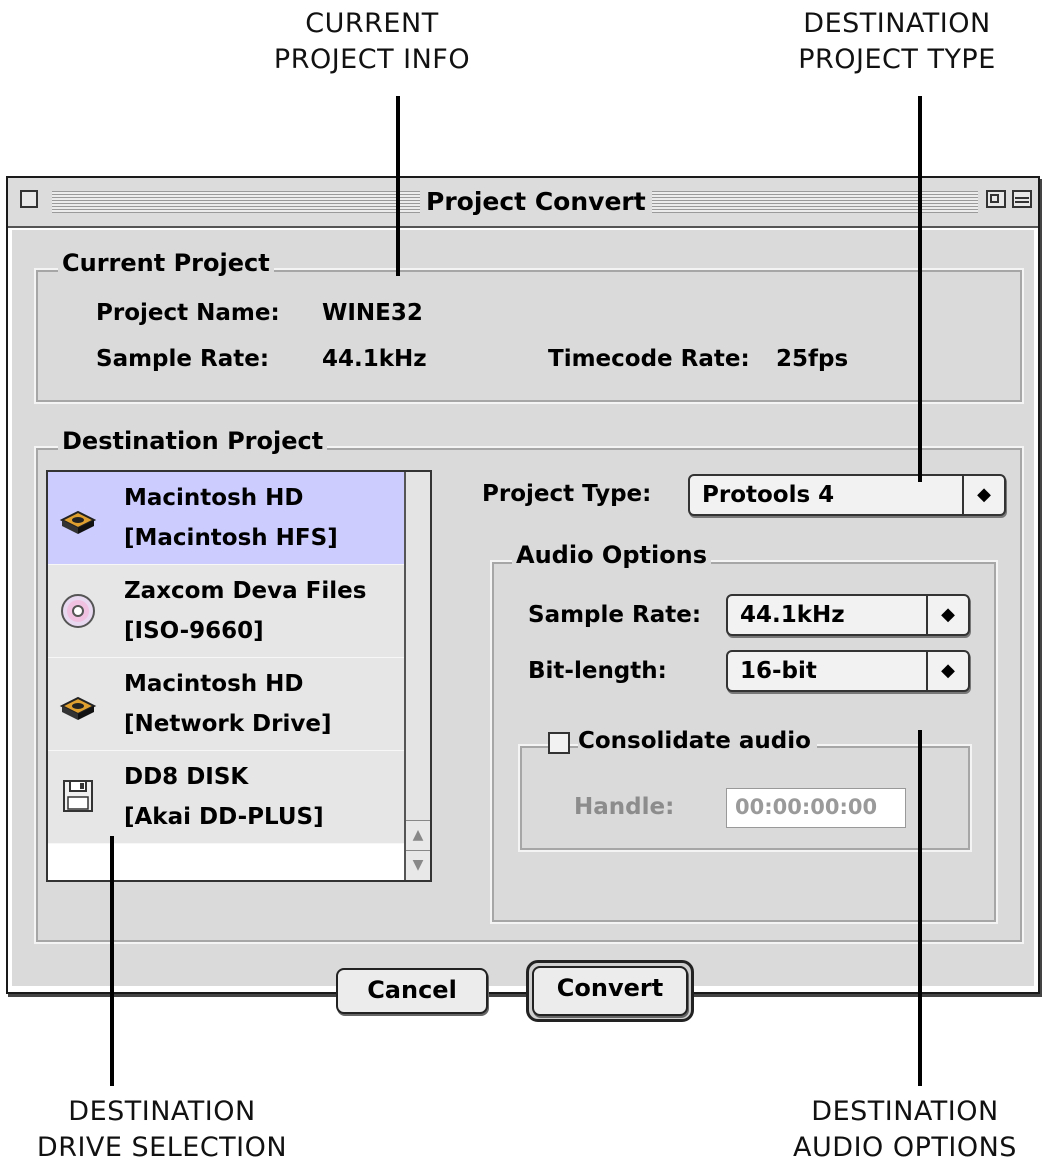 This screenshot has height=1171, width=1044. Describe the element at coordinates (920, 289) in the screenshot. I see `callout-line-project-type` at that location.